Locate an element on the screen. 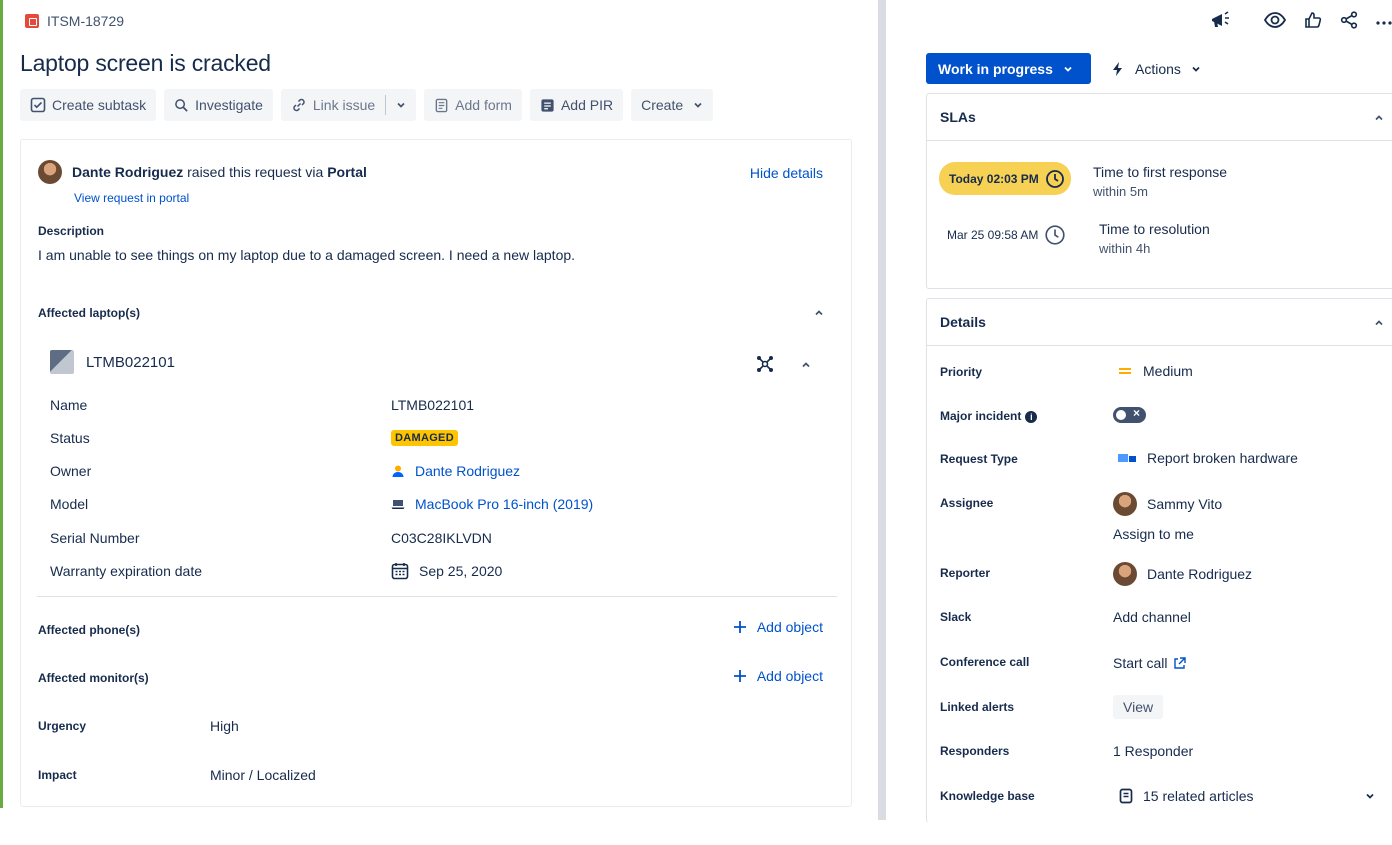  reporter-label: Reporter is located at coordinates (965, 573).